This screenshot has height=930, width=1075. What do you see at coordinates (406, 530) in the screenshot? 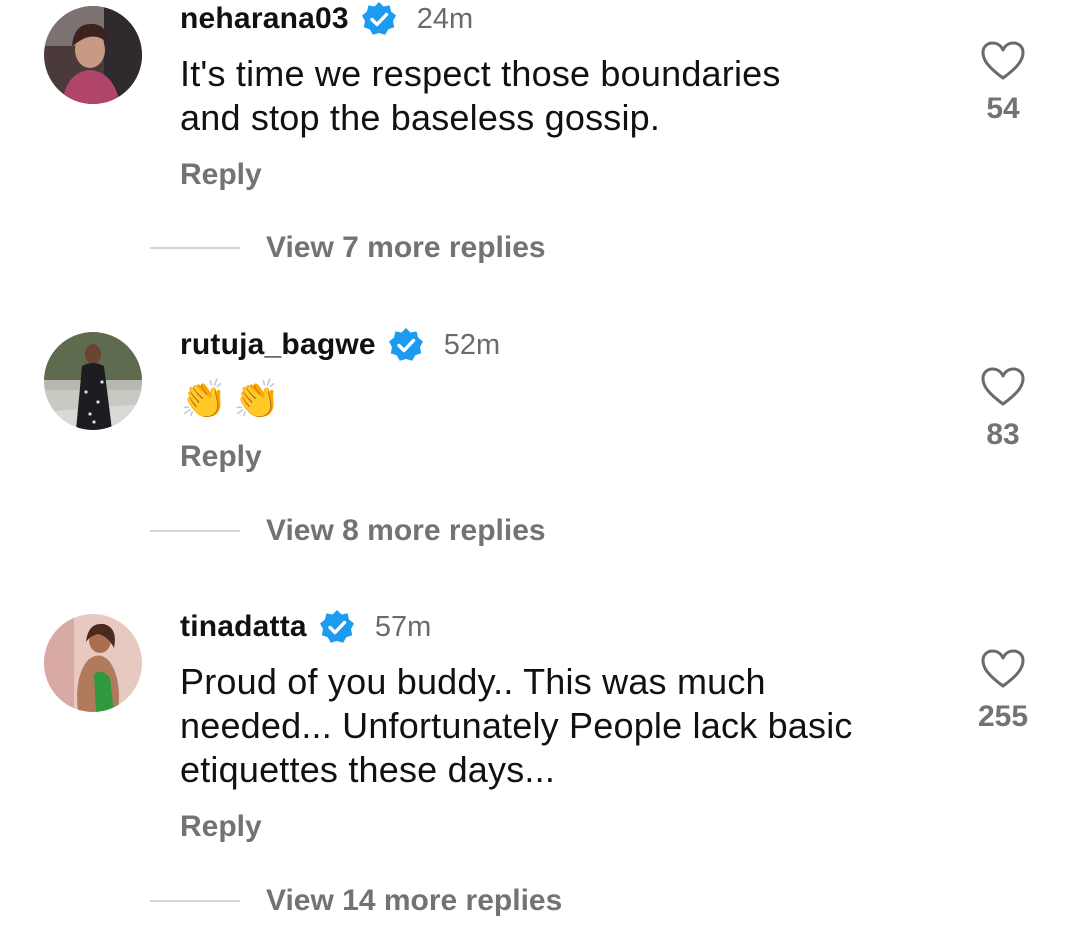
I see `view-more-replies-label: View 8 more replies` at bounding box center [406, 530].